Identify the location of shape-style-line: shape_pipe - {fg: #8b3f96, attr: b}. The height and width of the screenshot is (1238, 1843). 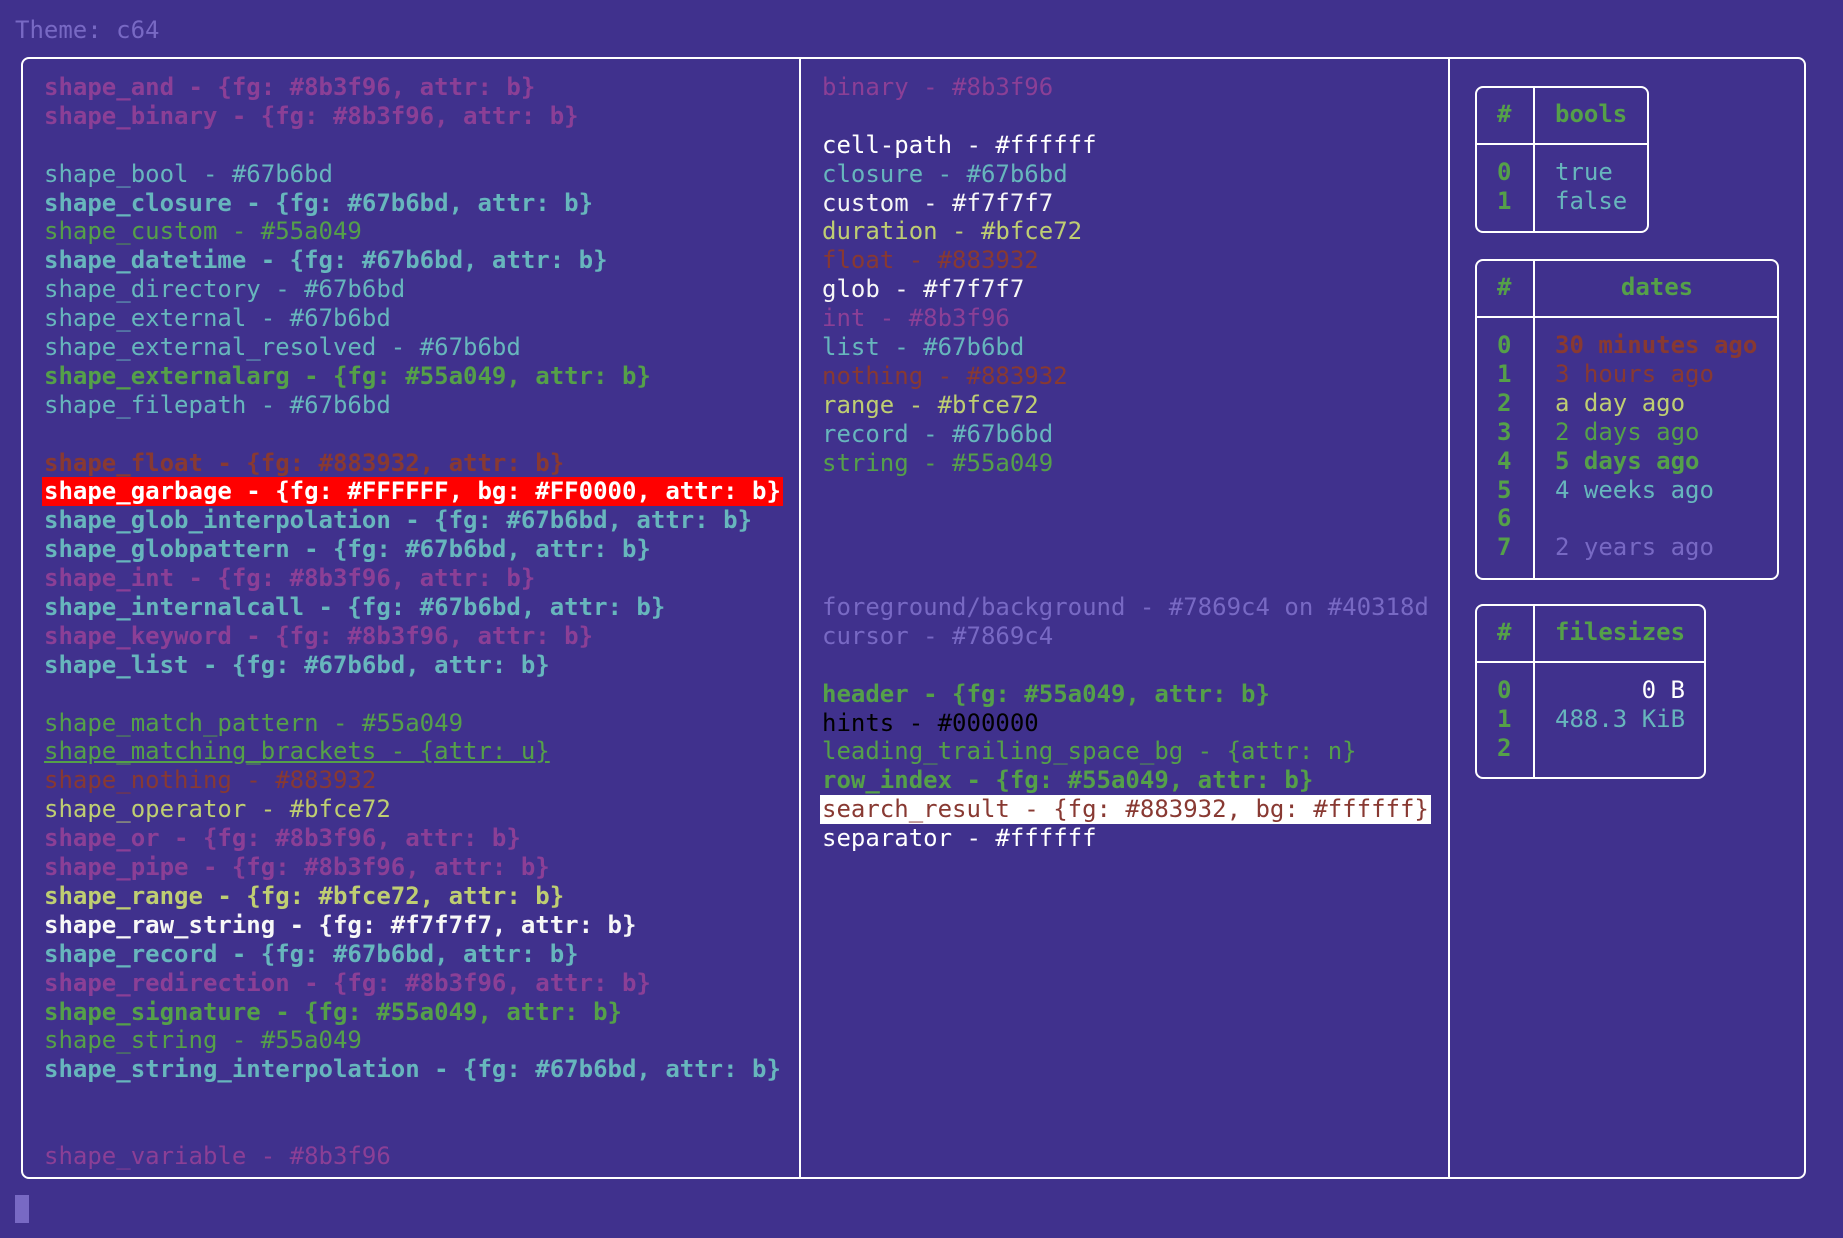
(413, 867).